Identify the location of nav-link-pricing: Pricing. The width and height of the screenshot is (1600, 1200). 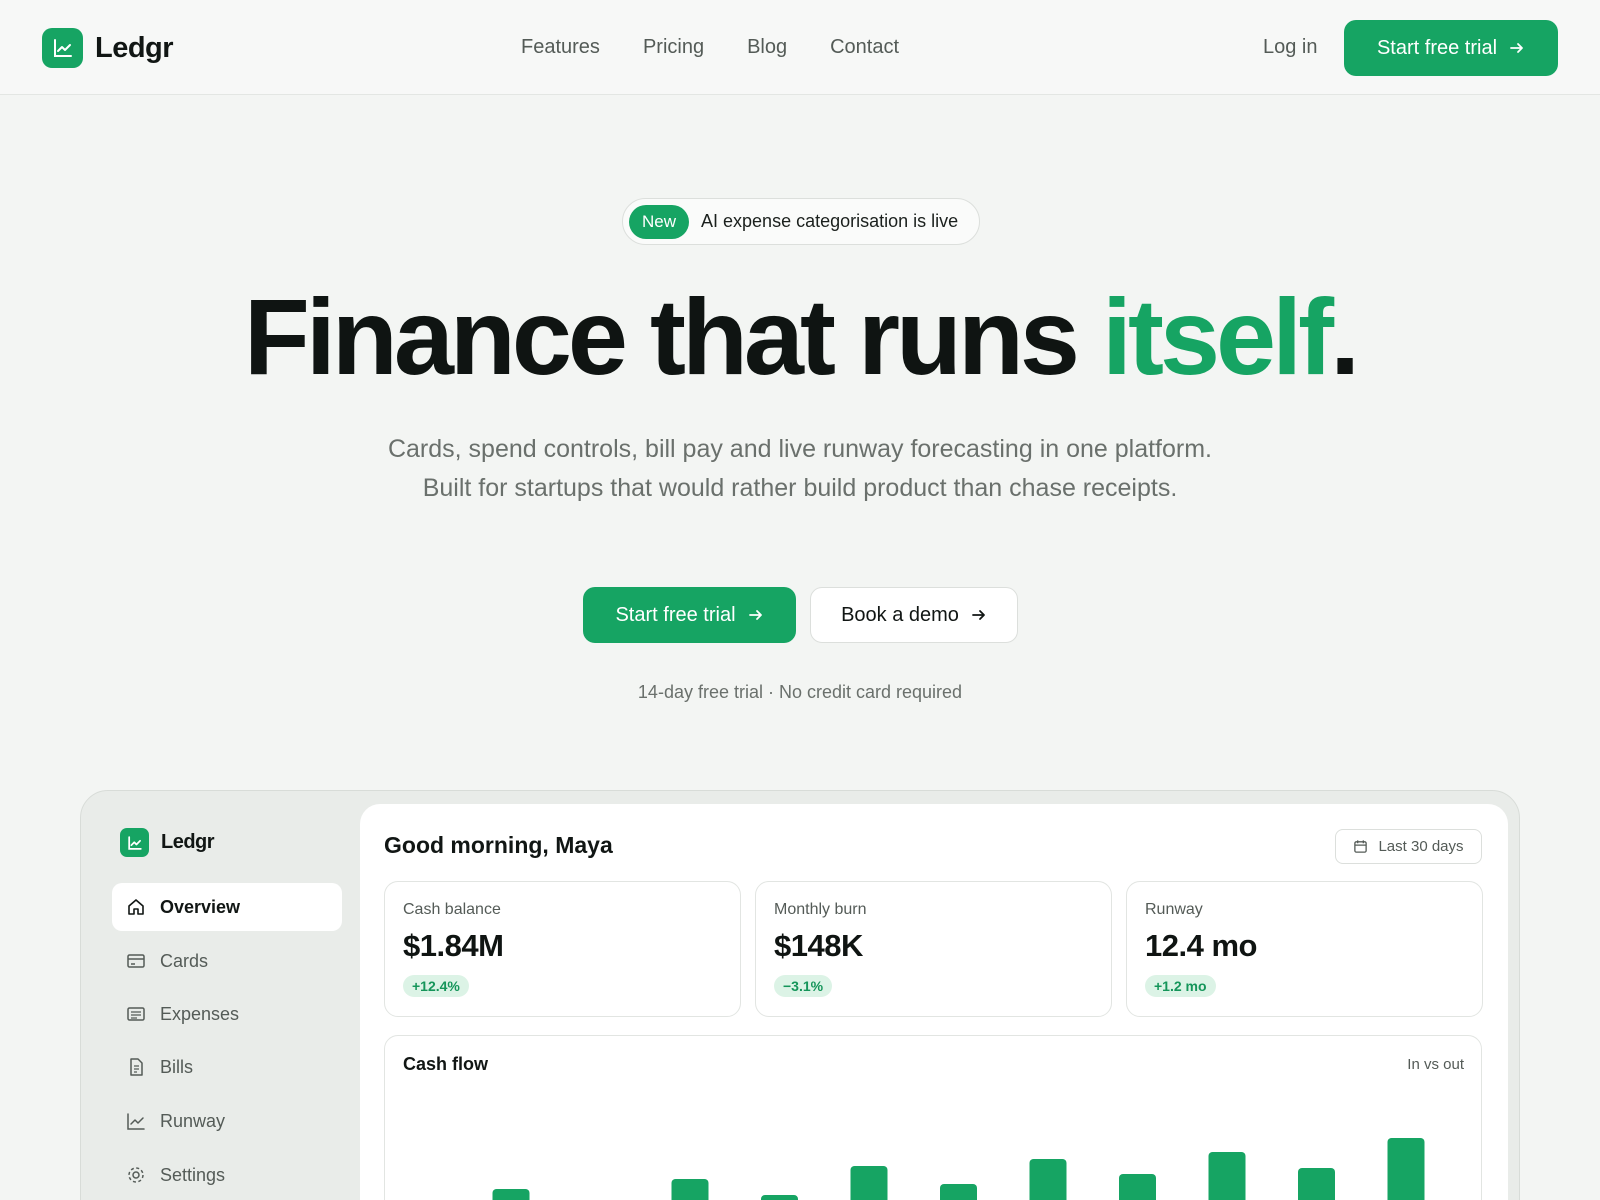
(673, 47).